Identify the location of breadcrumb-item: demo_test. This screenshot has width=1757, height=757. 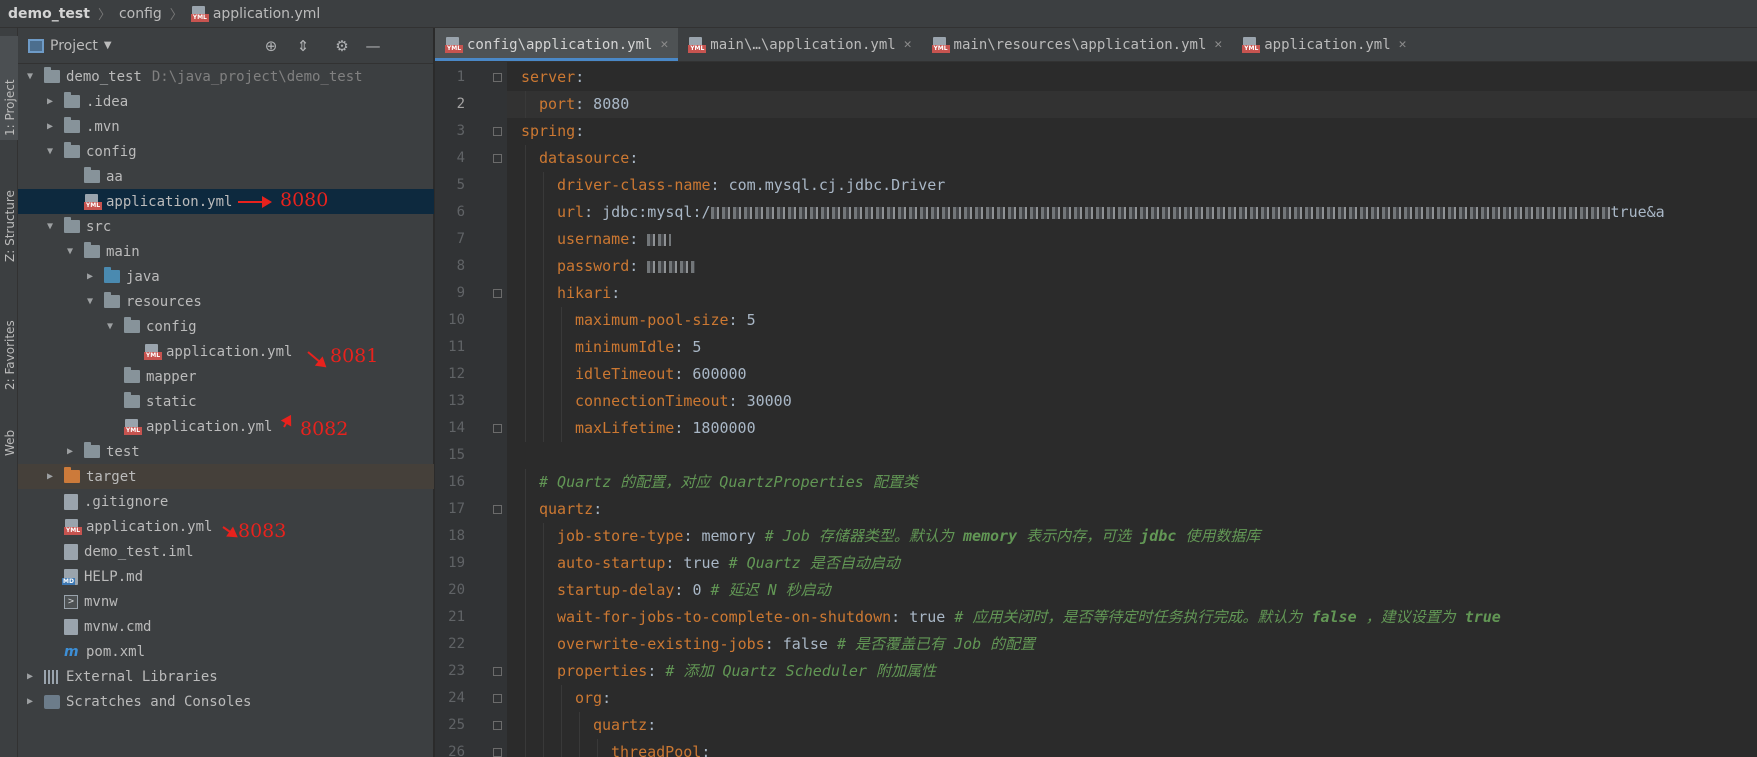
(49, 14).